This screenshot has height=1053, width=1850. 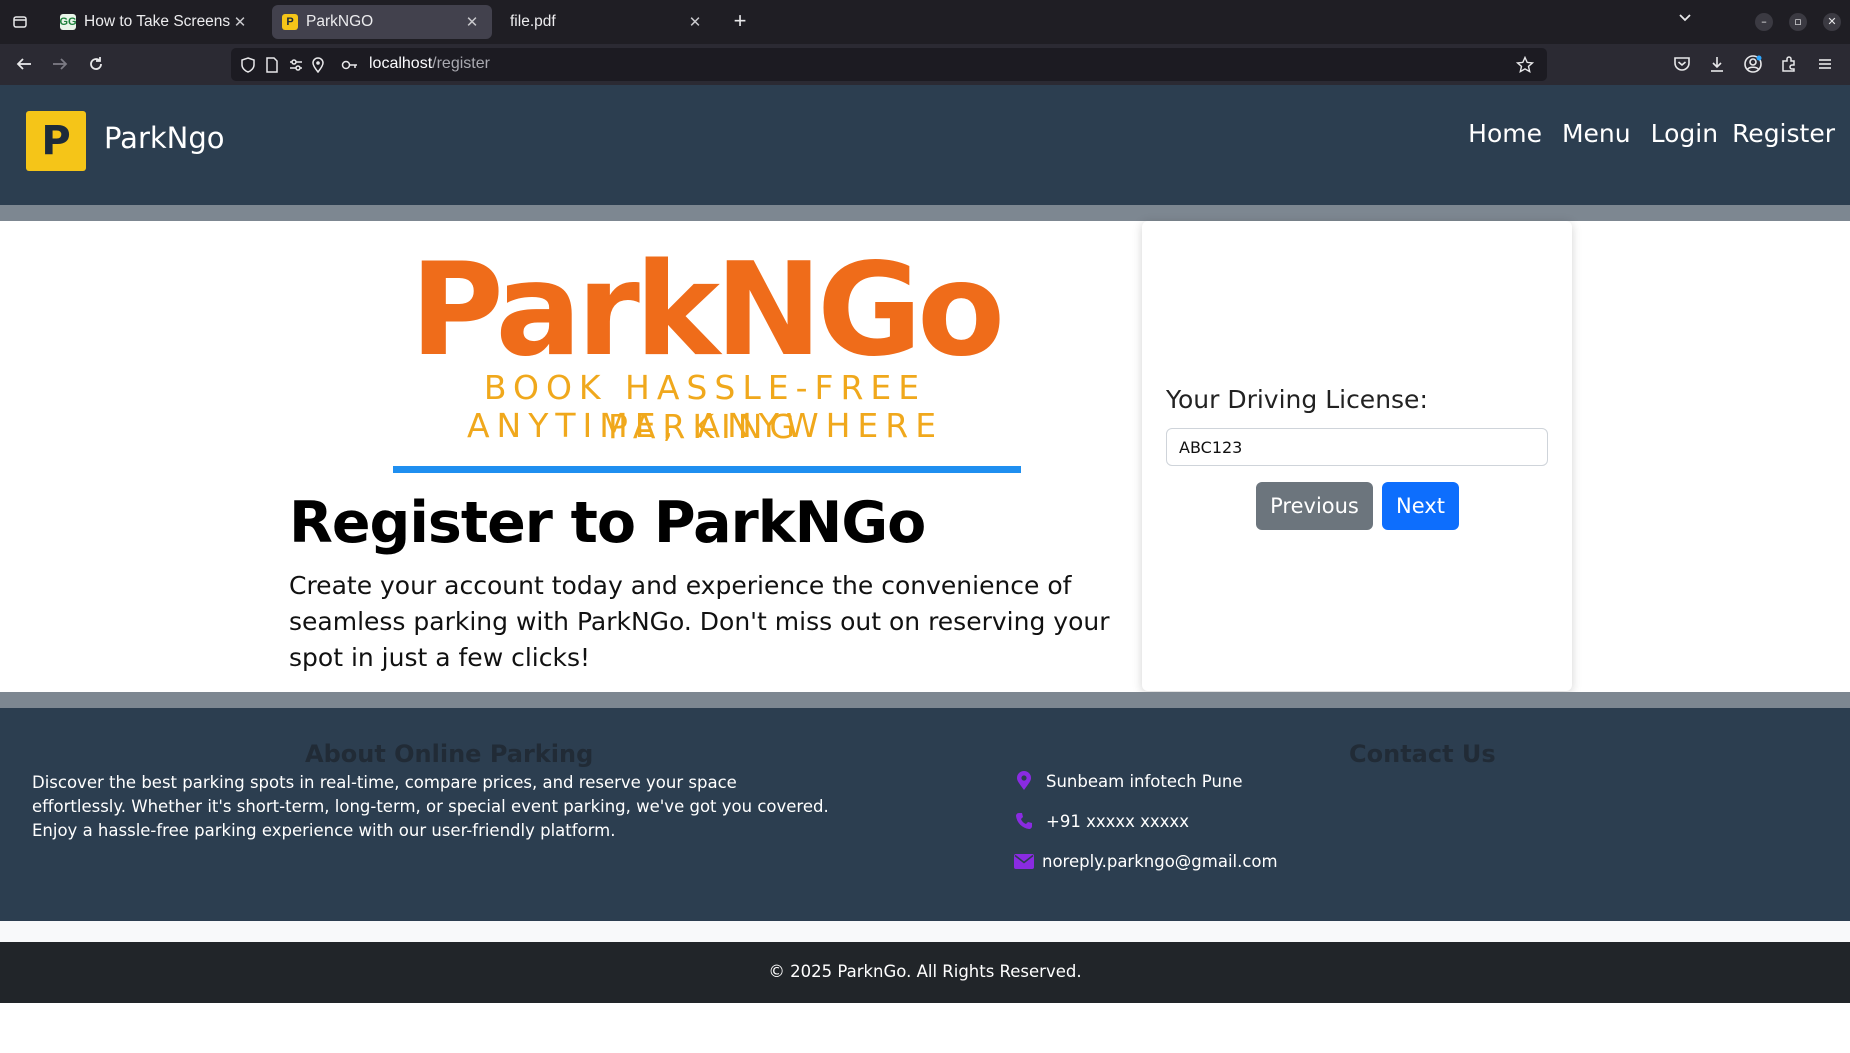 What do you see at coordinates (607, 523) in the screenshot?
I see `page-title: Register to ParkNGo` at bounding box center [607, 523].